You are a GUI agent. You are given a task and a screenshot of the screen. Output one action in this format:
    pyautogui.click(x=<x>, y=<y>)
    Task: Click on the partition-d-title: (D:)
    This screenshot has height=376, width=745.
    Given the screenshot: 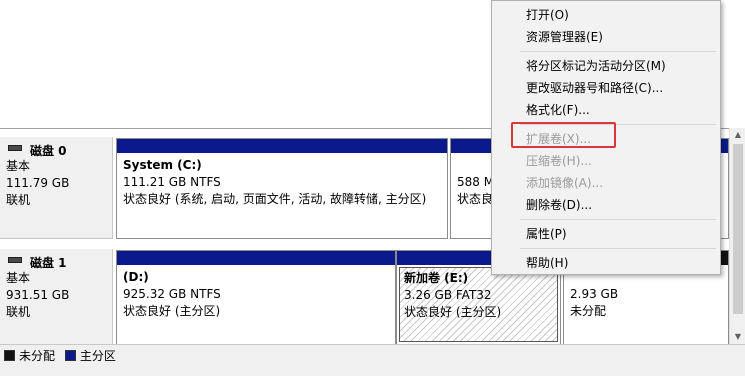 What is the action you would take?
    pyautogui.click(x=136, y=277)
    